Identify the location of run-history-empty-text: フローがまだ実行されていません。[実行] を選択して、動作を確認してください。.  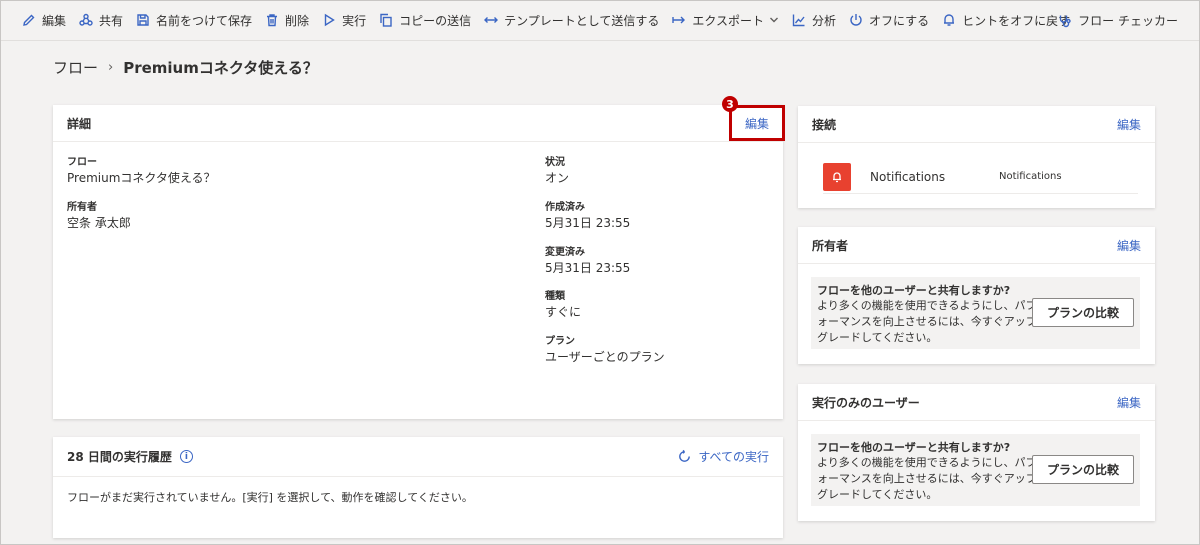
(270, 497).